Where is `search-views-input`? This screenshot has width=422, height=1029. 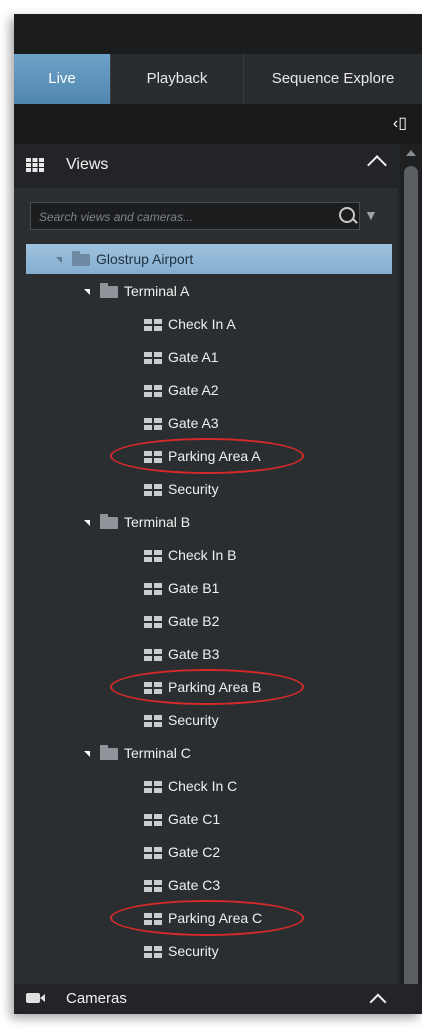
search-views-input is located at coordinates (184, 217).